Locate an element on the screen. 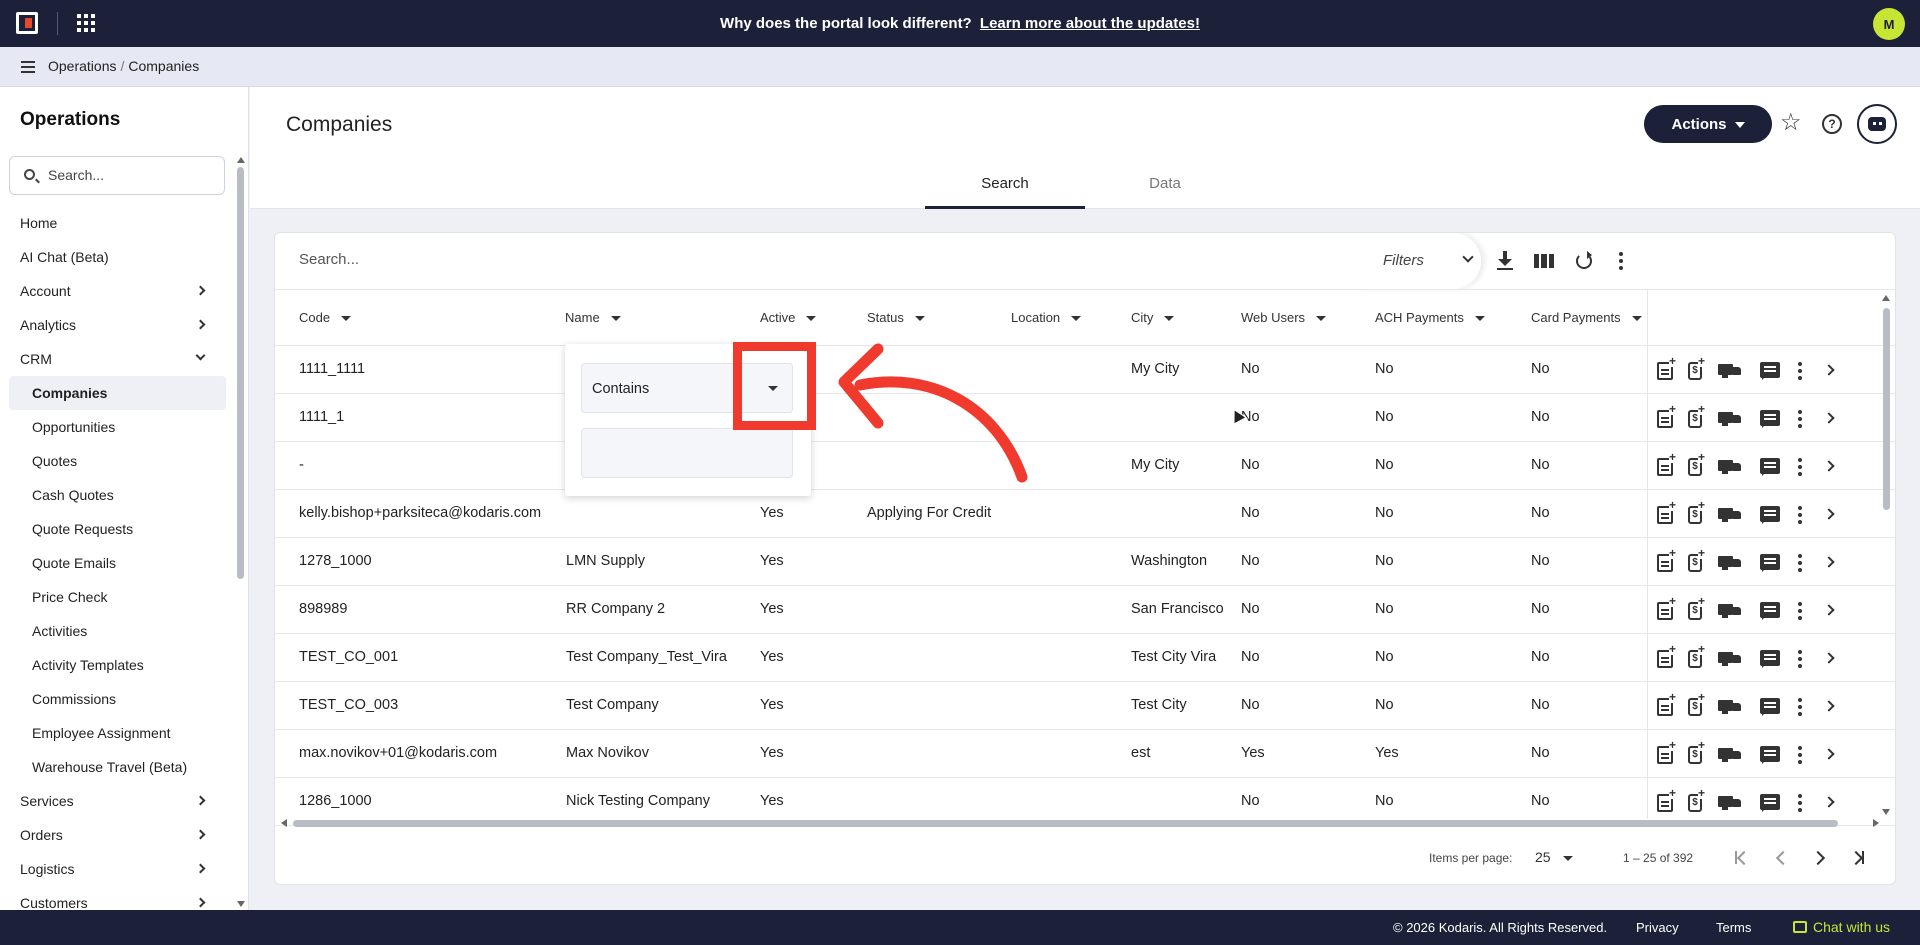  sidebar-item-employee-assignment: Employee Assignment is located at coordinates (118, 733).